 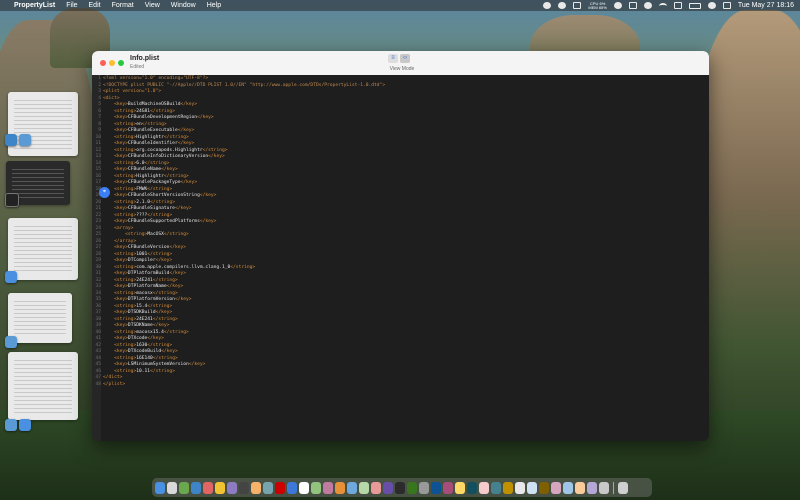 What do you see at coordinates (400, 385) in the screenshot?
I see `code-line: 48 </plist>` at bounding box center [400, 385].